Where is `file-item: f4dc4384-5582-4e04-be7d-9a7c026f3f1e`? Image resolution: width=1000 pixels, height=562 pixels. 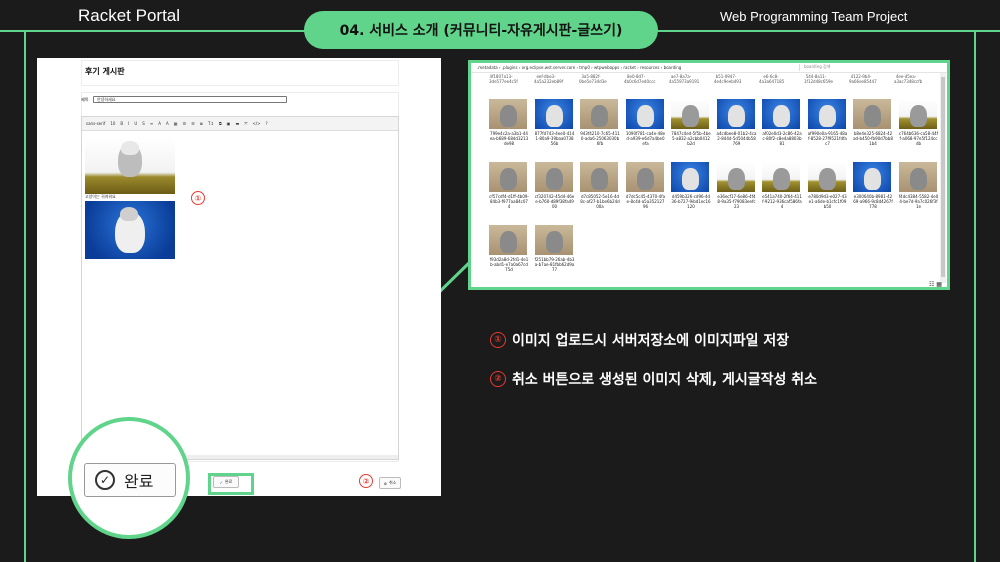 file-item: f4dc4384-5582-4e04-be7d-9a7c026f3f1e is located at coordinates (918, 185).